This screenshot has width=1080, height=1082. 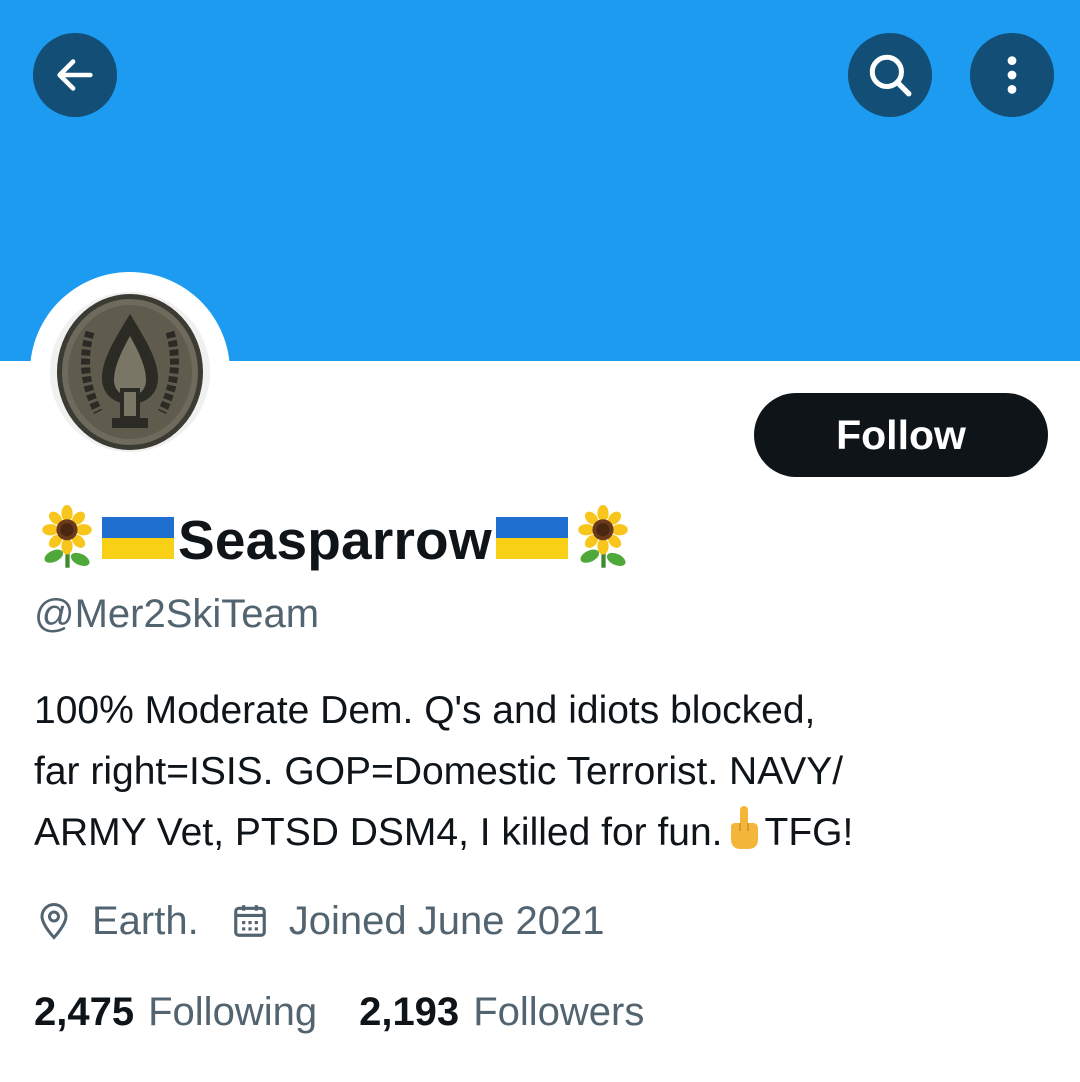 I want to click on user-handle: @Mer2SkiTeam, so click(x=177, y=614).